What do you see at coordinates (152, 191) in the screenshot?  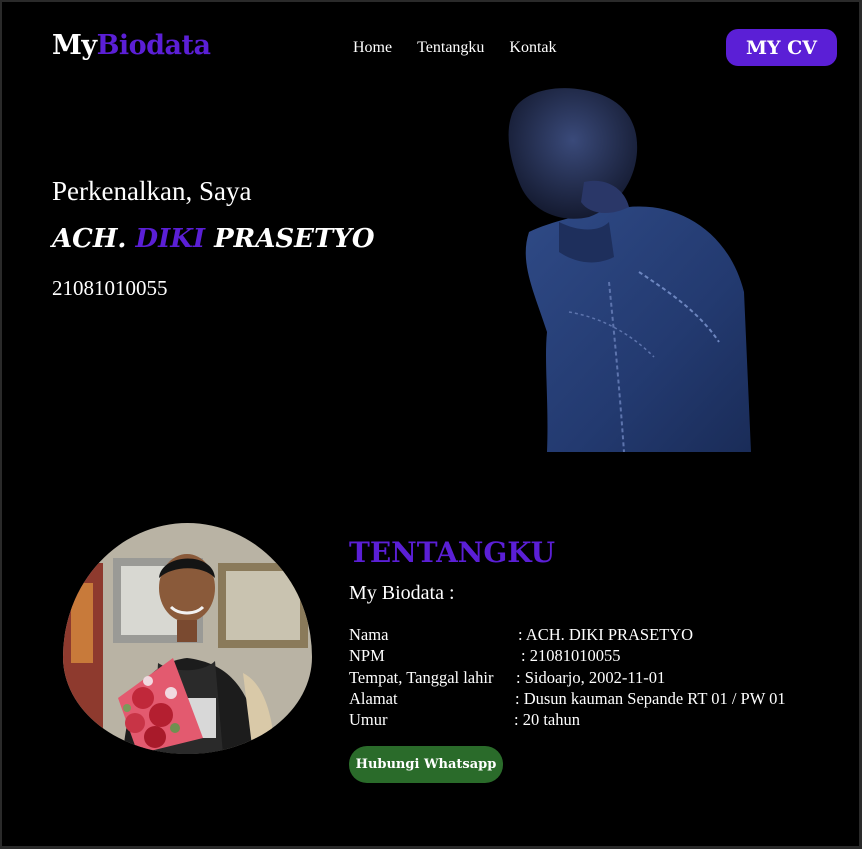 I see `hero-greeting: Perkenalkan, Saya` at bounding box center [152, 191].